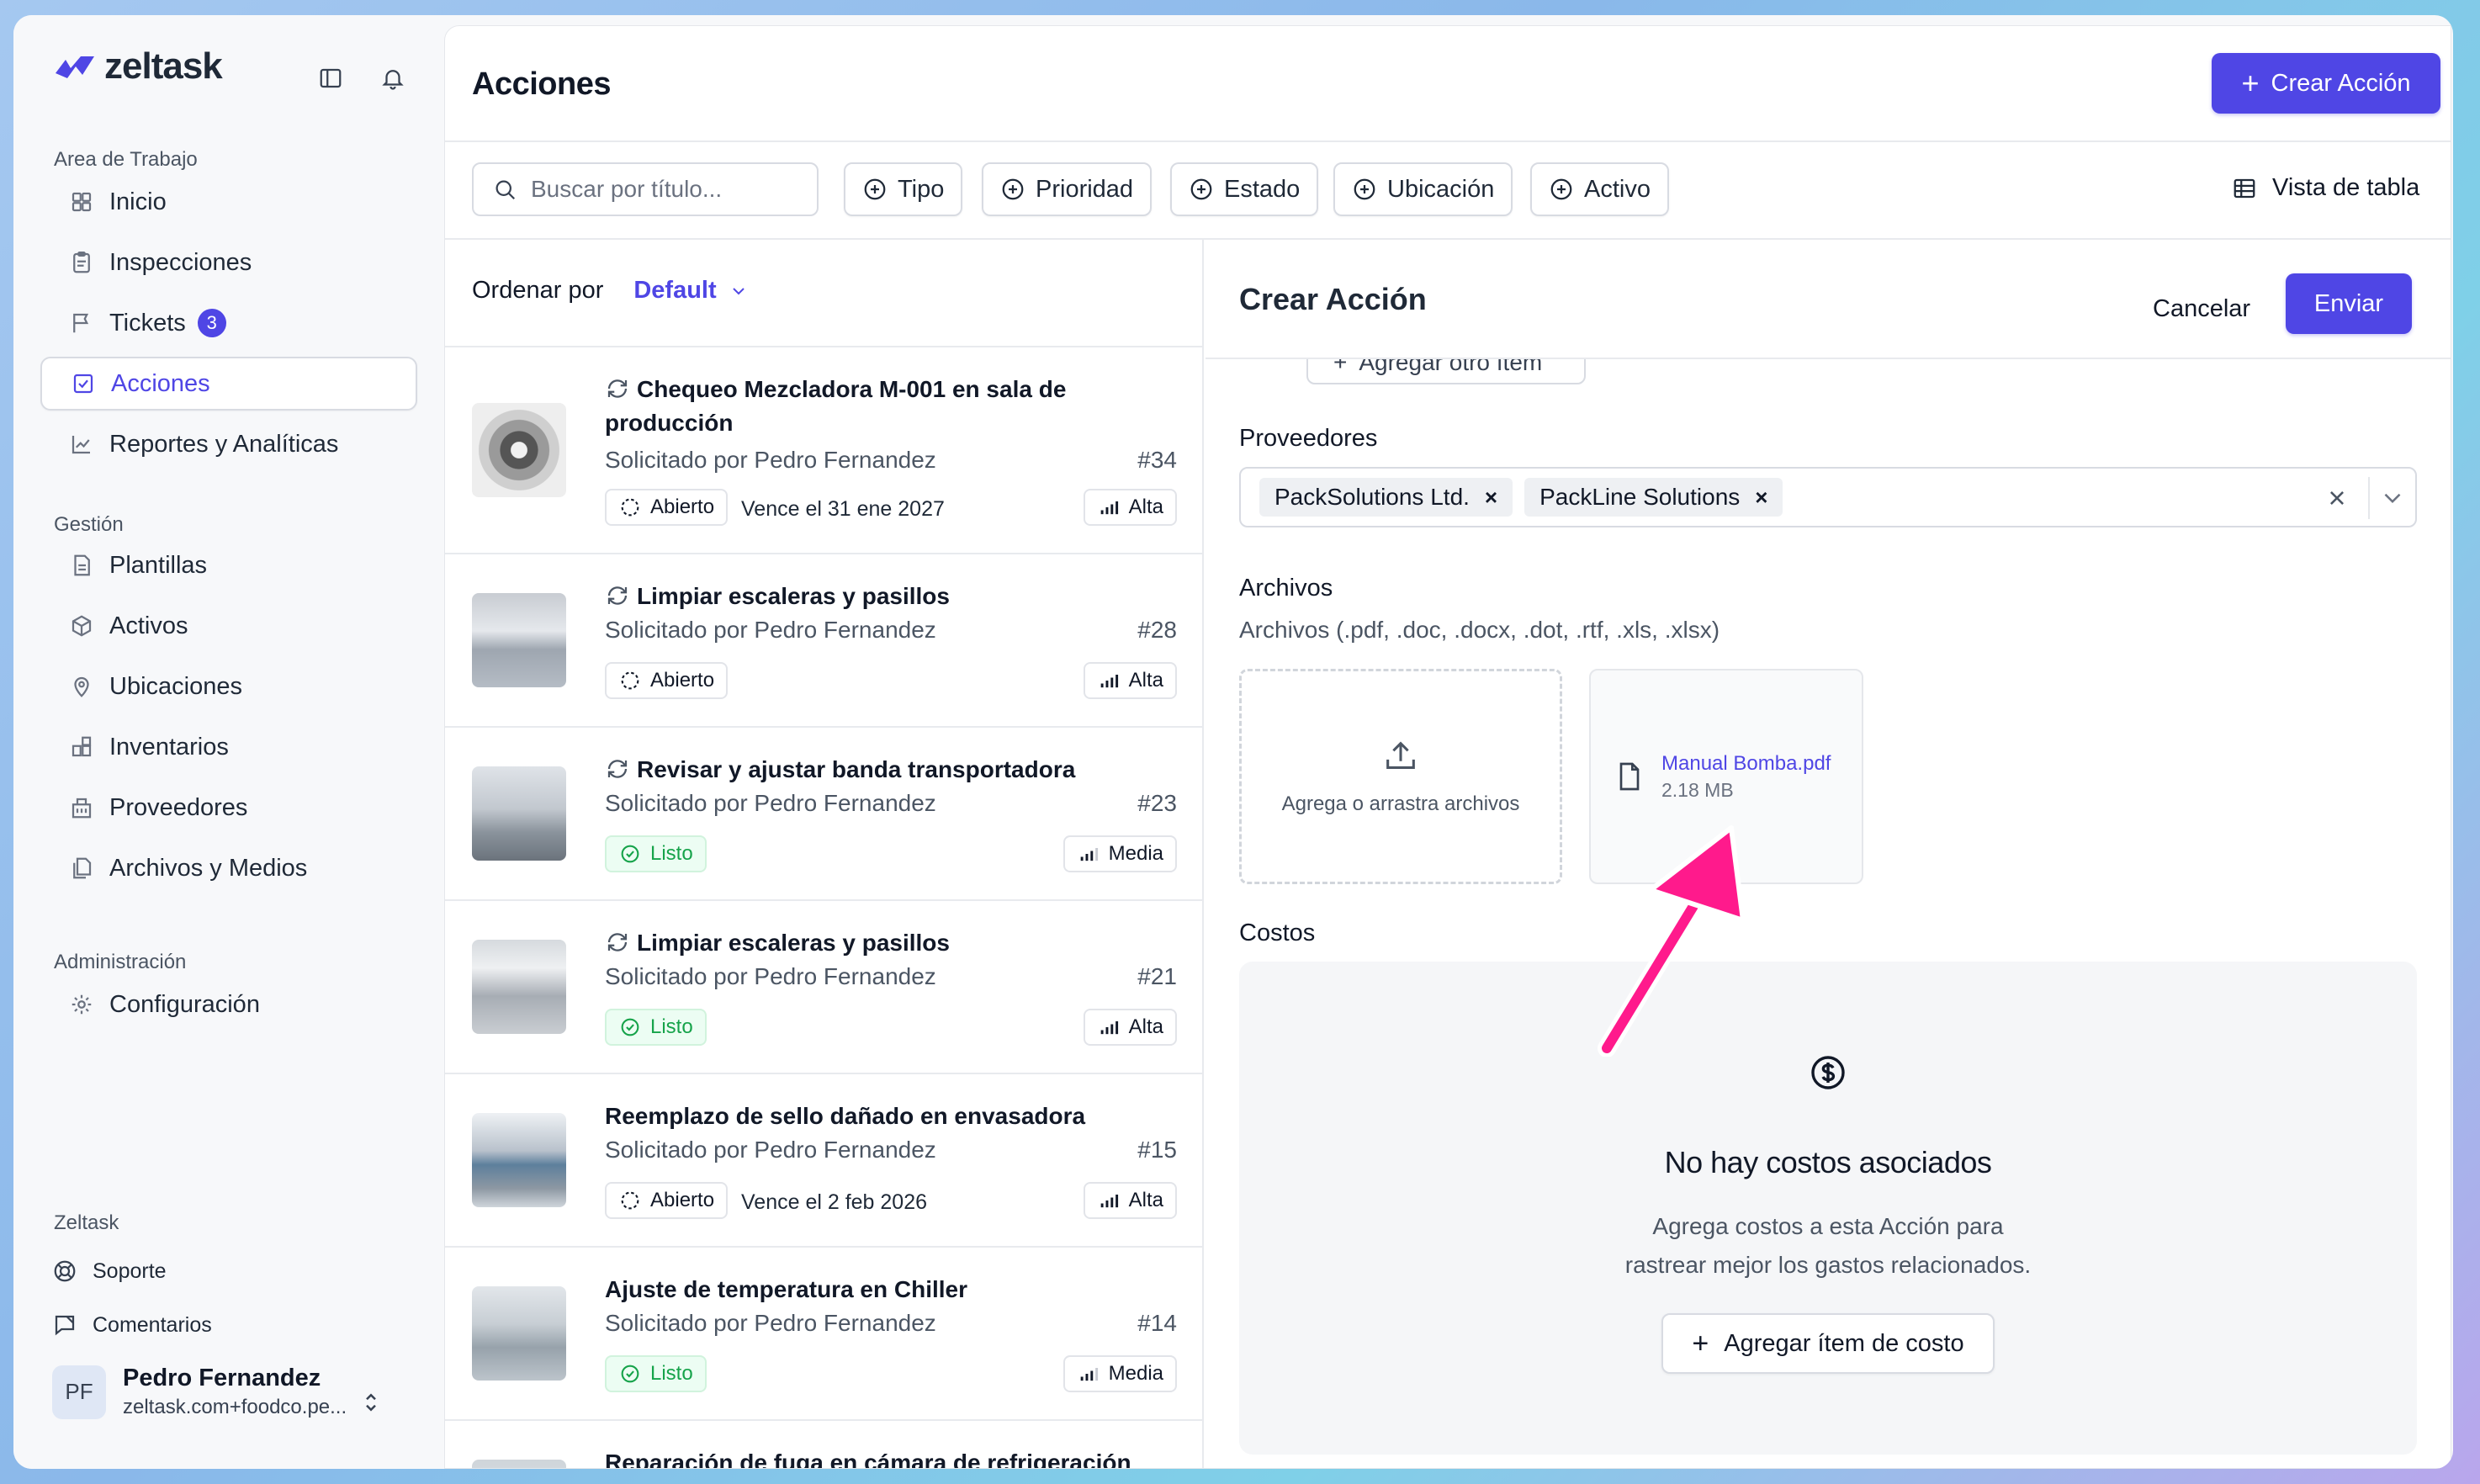  I want to click on sidebar-item-inspecciones: Inspecciones, so click(228, 262).